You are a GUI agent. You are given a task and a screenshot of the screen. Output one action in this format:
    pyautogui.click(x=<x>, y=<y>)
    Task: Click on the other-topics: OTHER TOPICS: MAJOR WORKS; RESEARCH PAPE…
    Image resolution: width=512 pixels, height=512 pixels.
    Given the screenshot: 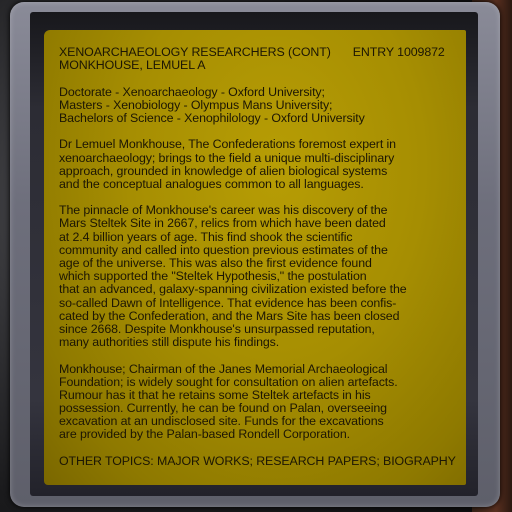 What is the action you would take?
    pyautogui.click(x=257, y=460)
    